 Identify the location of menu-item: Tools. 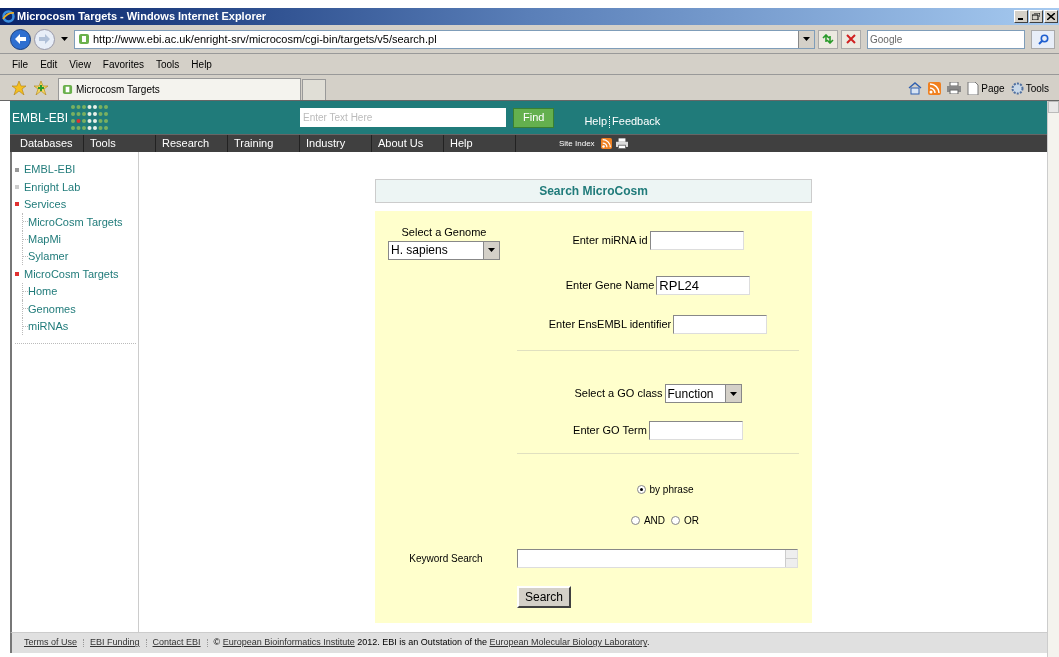
(168, 64).